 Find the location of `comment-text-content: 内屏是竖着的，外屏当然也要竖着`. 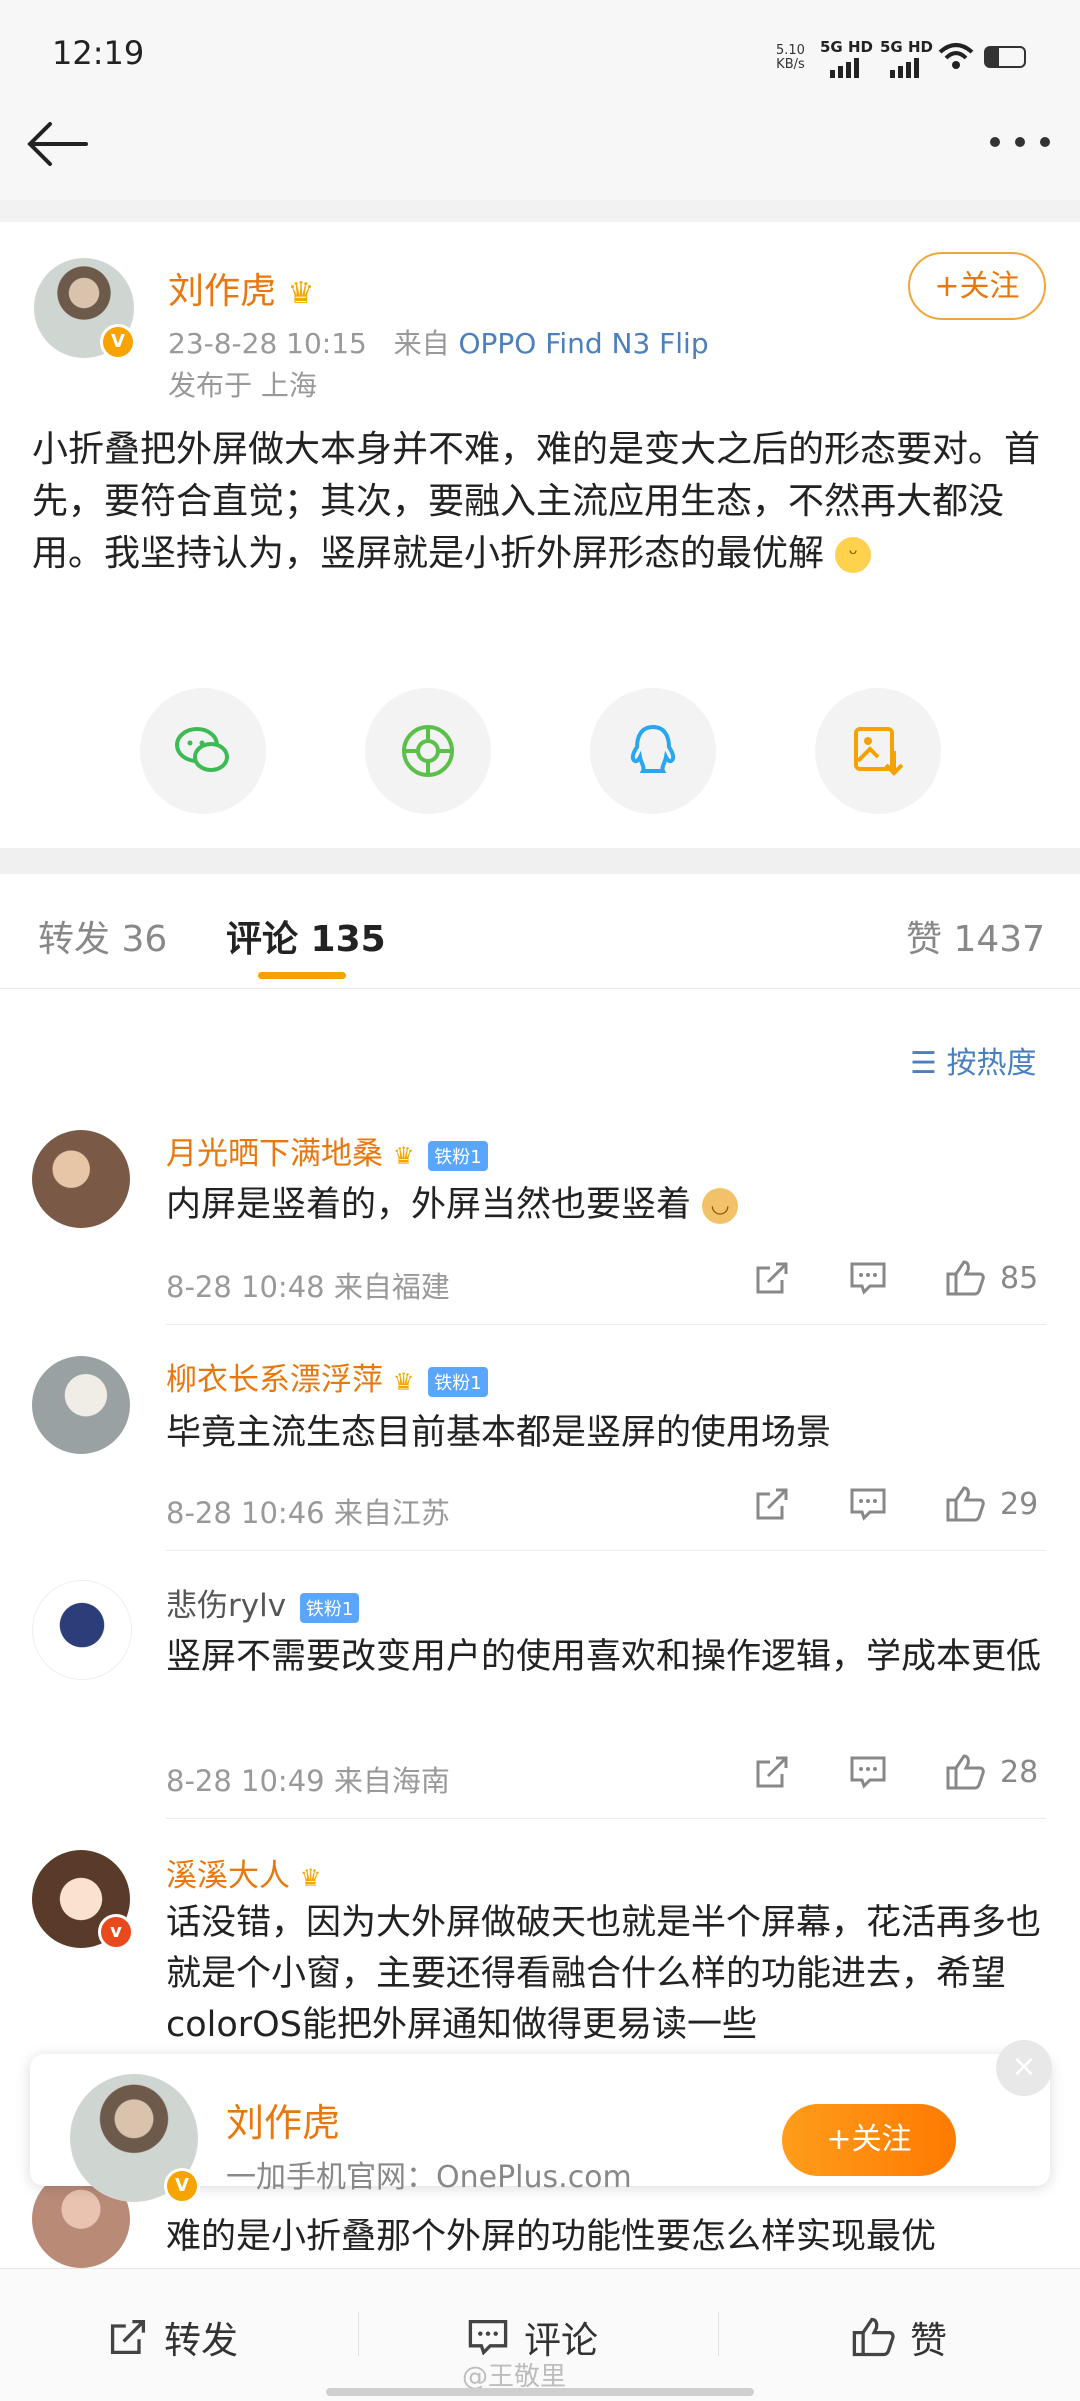

comment-text-content: 内屏是竖着的，外屏当然也要竖着 is located at coordinates (429, 1205).